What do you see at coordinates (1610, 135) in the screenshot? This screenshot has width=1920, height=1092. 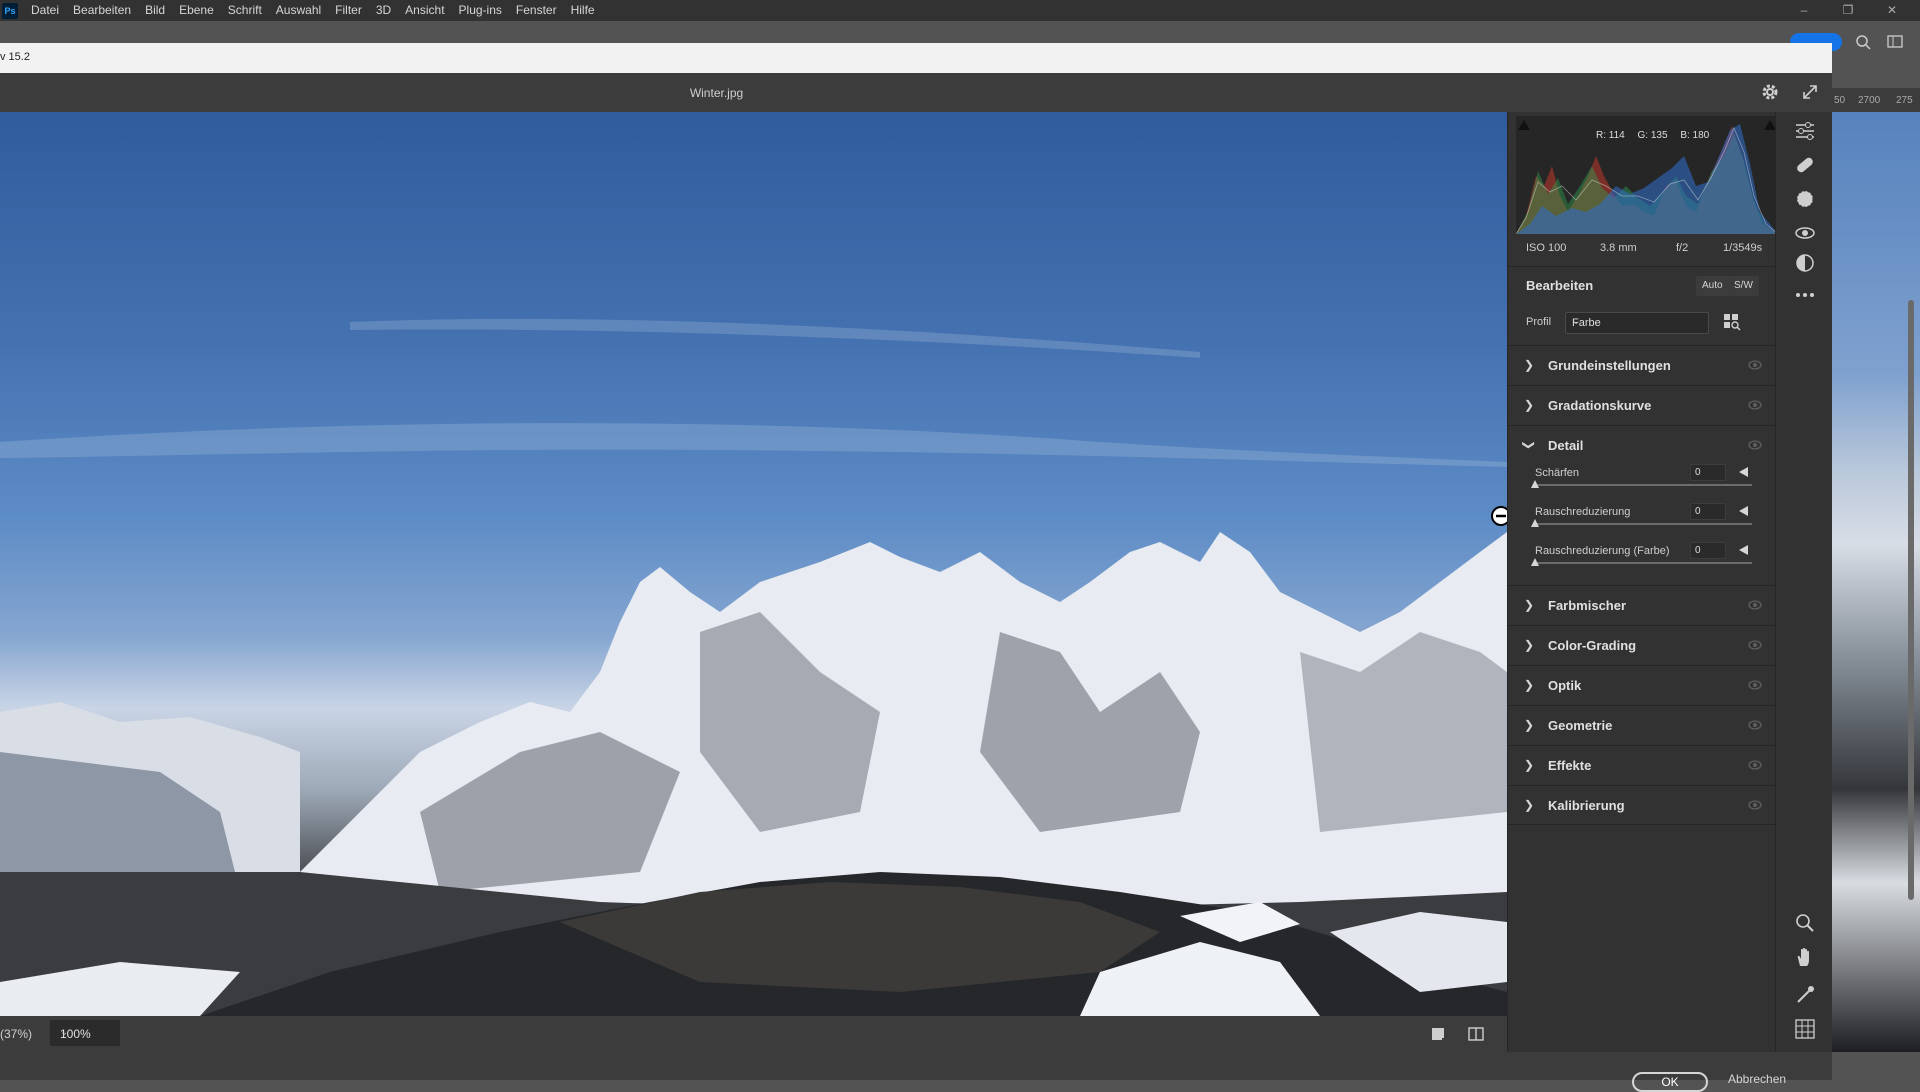 I see `red-value: R: 114` at bounding box center [1610, 135].